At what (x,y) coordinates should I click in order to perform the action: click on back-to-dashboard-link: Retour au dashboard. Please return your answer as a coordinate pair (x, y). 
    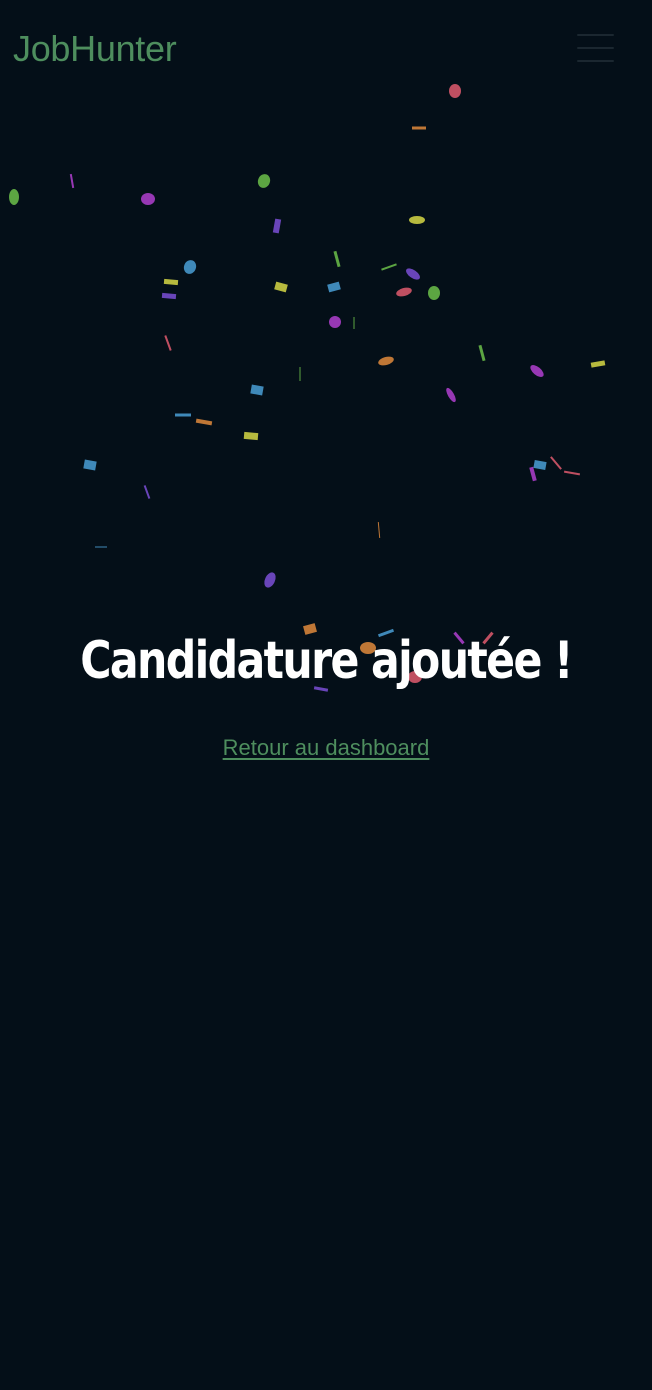
    Looking at the image, I should click on (326, 747).